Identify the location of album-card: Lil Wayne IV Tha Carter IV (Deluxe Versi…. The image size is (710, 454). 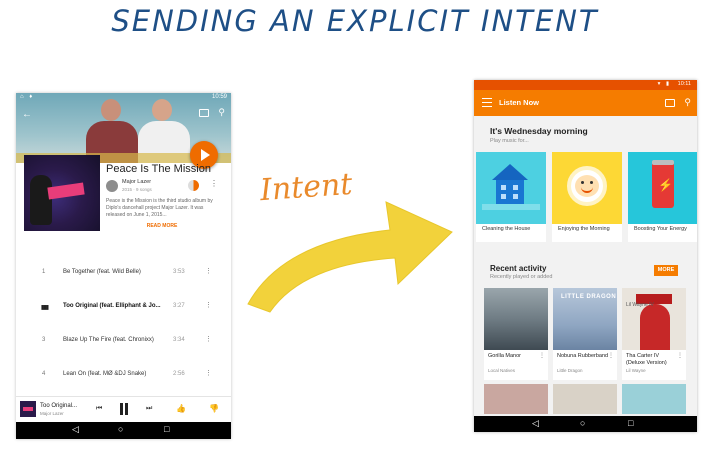
(654, 334).